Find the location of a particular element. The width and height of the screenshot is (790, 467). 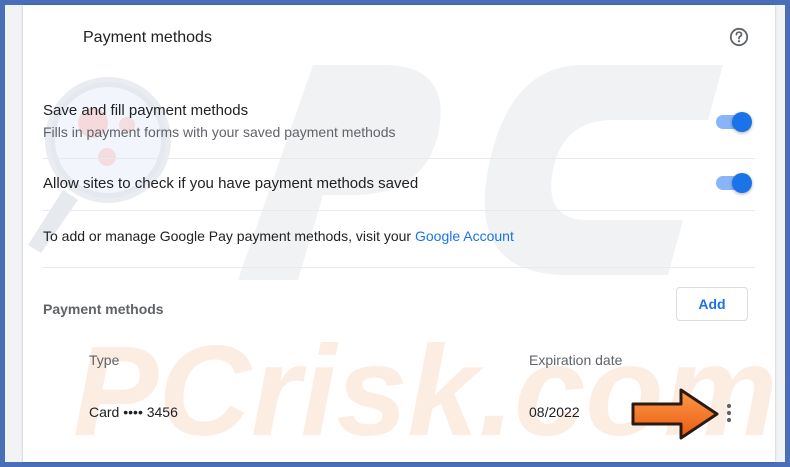

help-circle-icon is located at coordinates (739, 37).